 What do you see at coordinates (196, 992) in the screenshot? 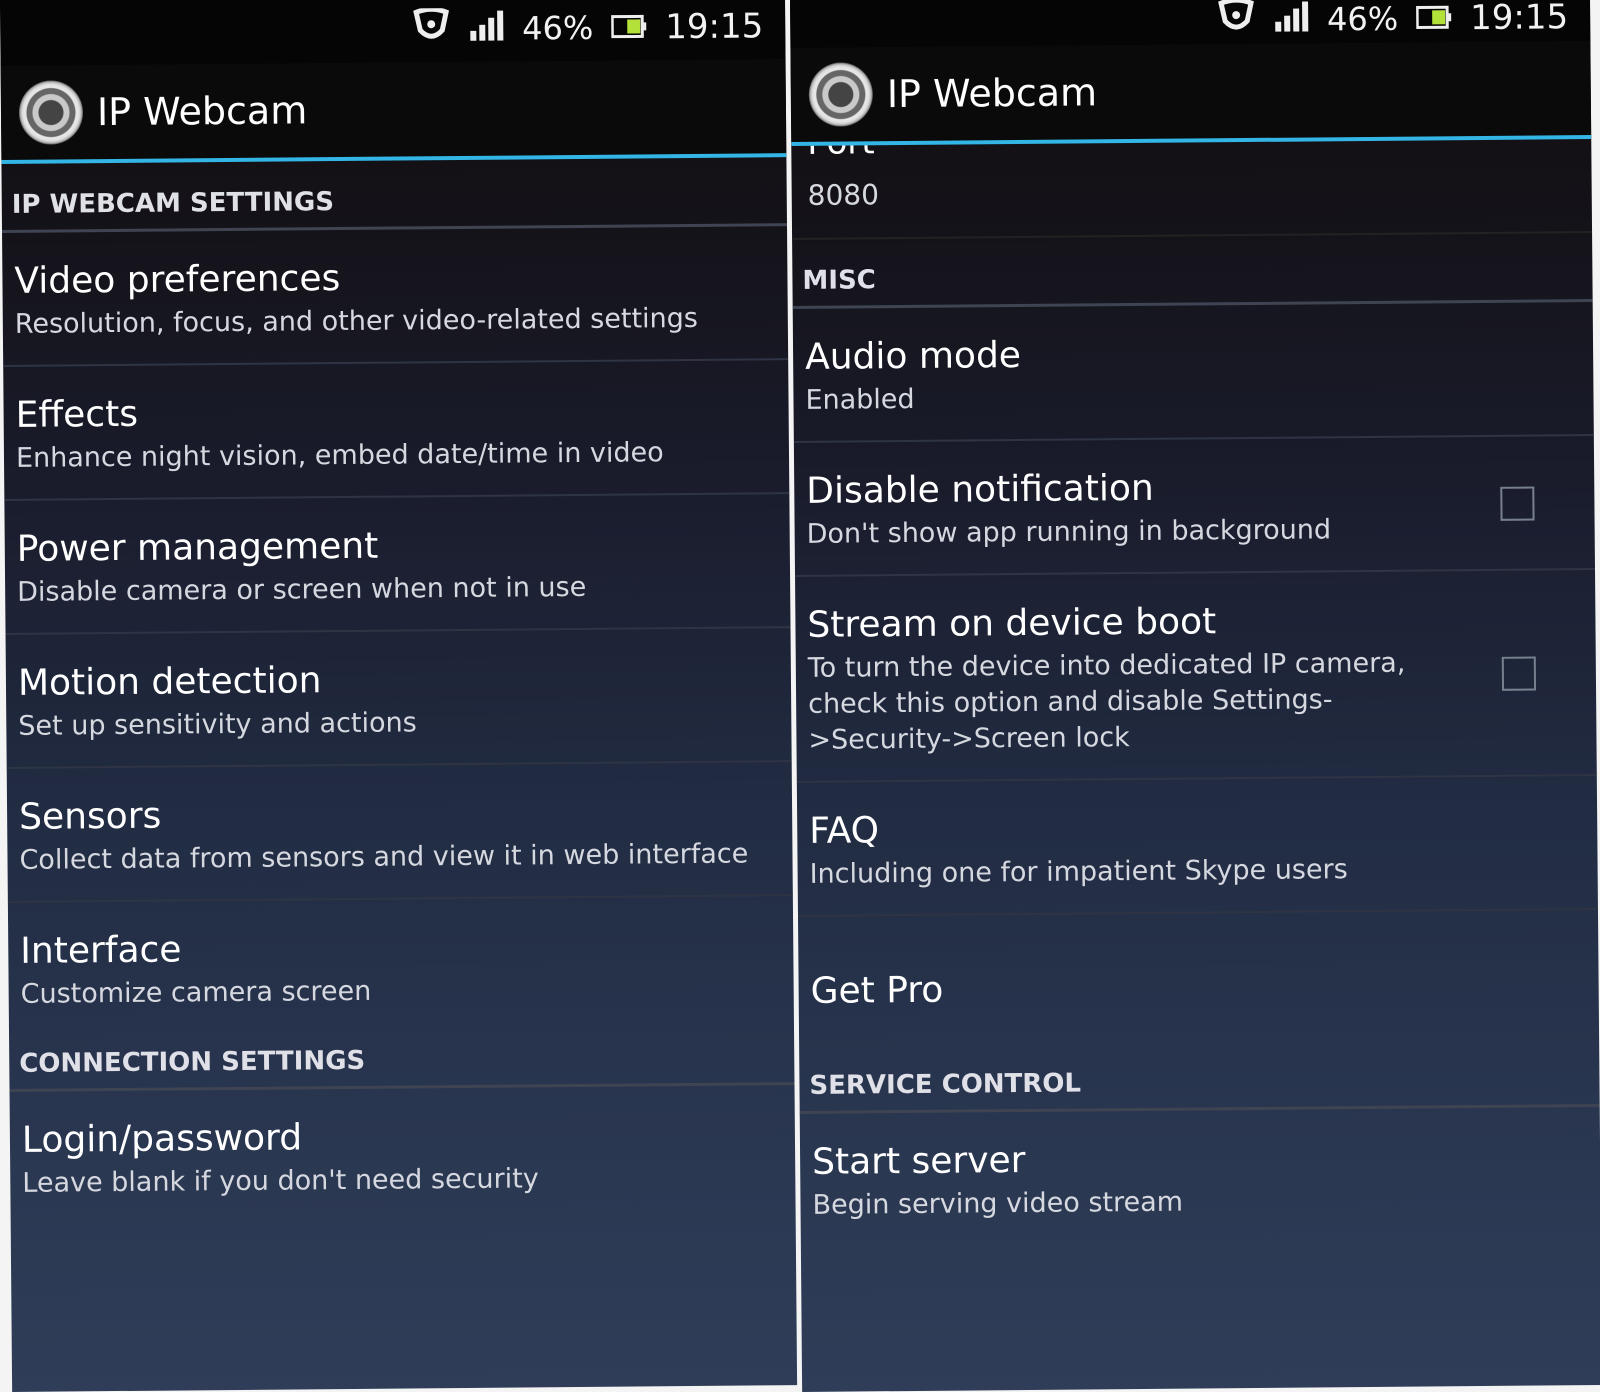
I see `pref-summary: Customize camera screen` at bounding box center [196, 992].